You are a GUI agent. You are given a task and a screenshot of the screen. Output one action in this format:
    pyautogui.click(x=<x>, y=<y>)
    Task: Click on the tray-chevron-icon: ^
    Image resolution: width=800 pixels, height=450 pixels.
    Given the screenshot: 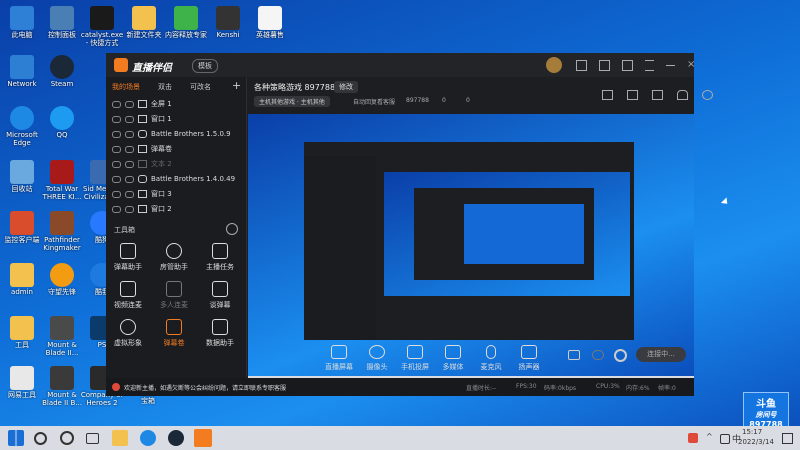 What is the action you would take?
    pyautogui.click(x=709, y=436)
    